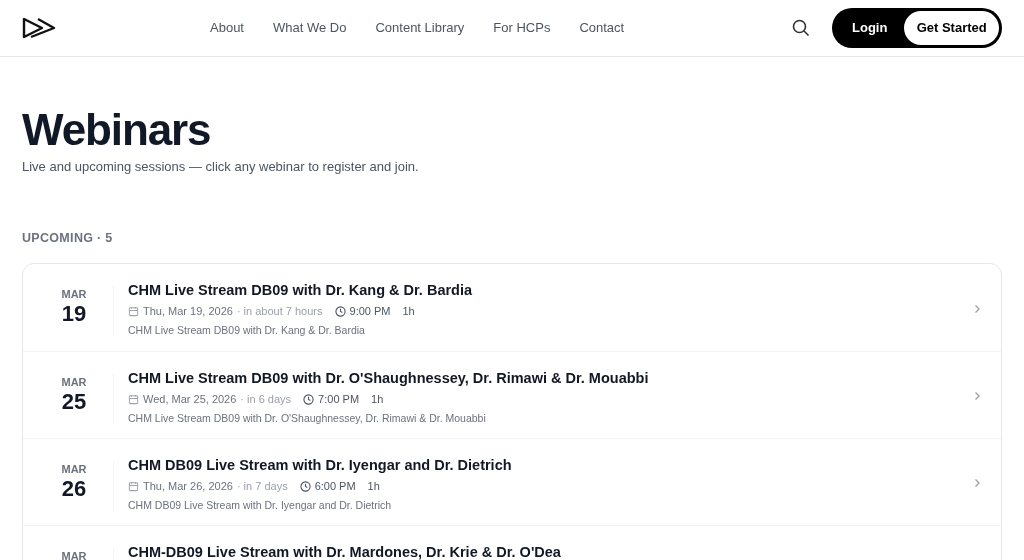 The height and width of the screenshot is (560, 1024). Describe the element at coordinates (227, 28) in the screenshot. I see `nav-link: About` at that location.